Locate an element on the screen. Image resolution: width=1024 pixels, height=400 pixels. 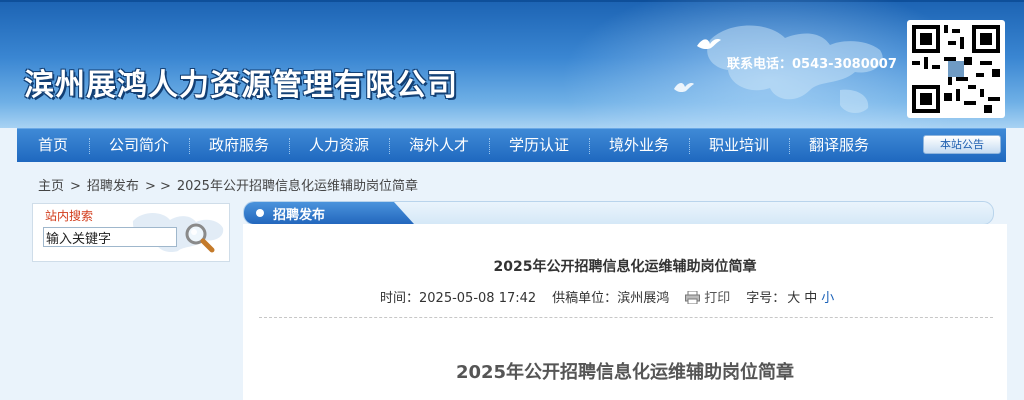
contact-phone: 联系电话：0543-3080007 is located at coordinates (812, 64).